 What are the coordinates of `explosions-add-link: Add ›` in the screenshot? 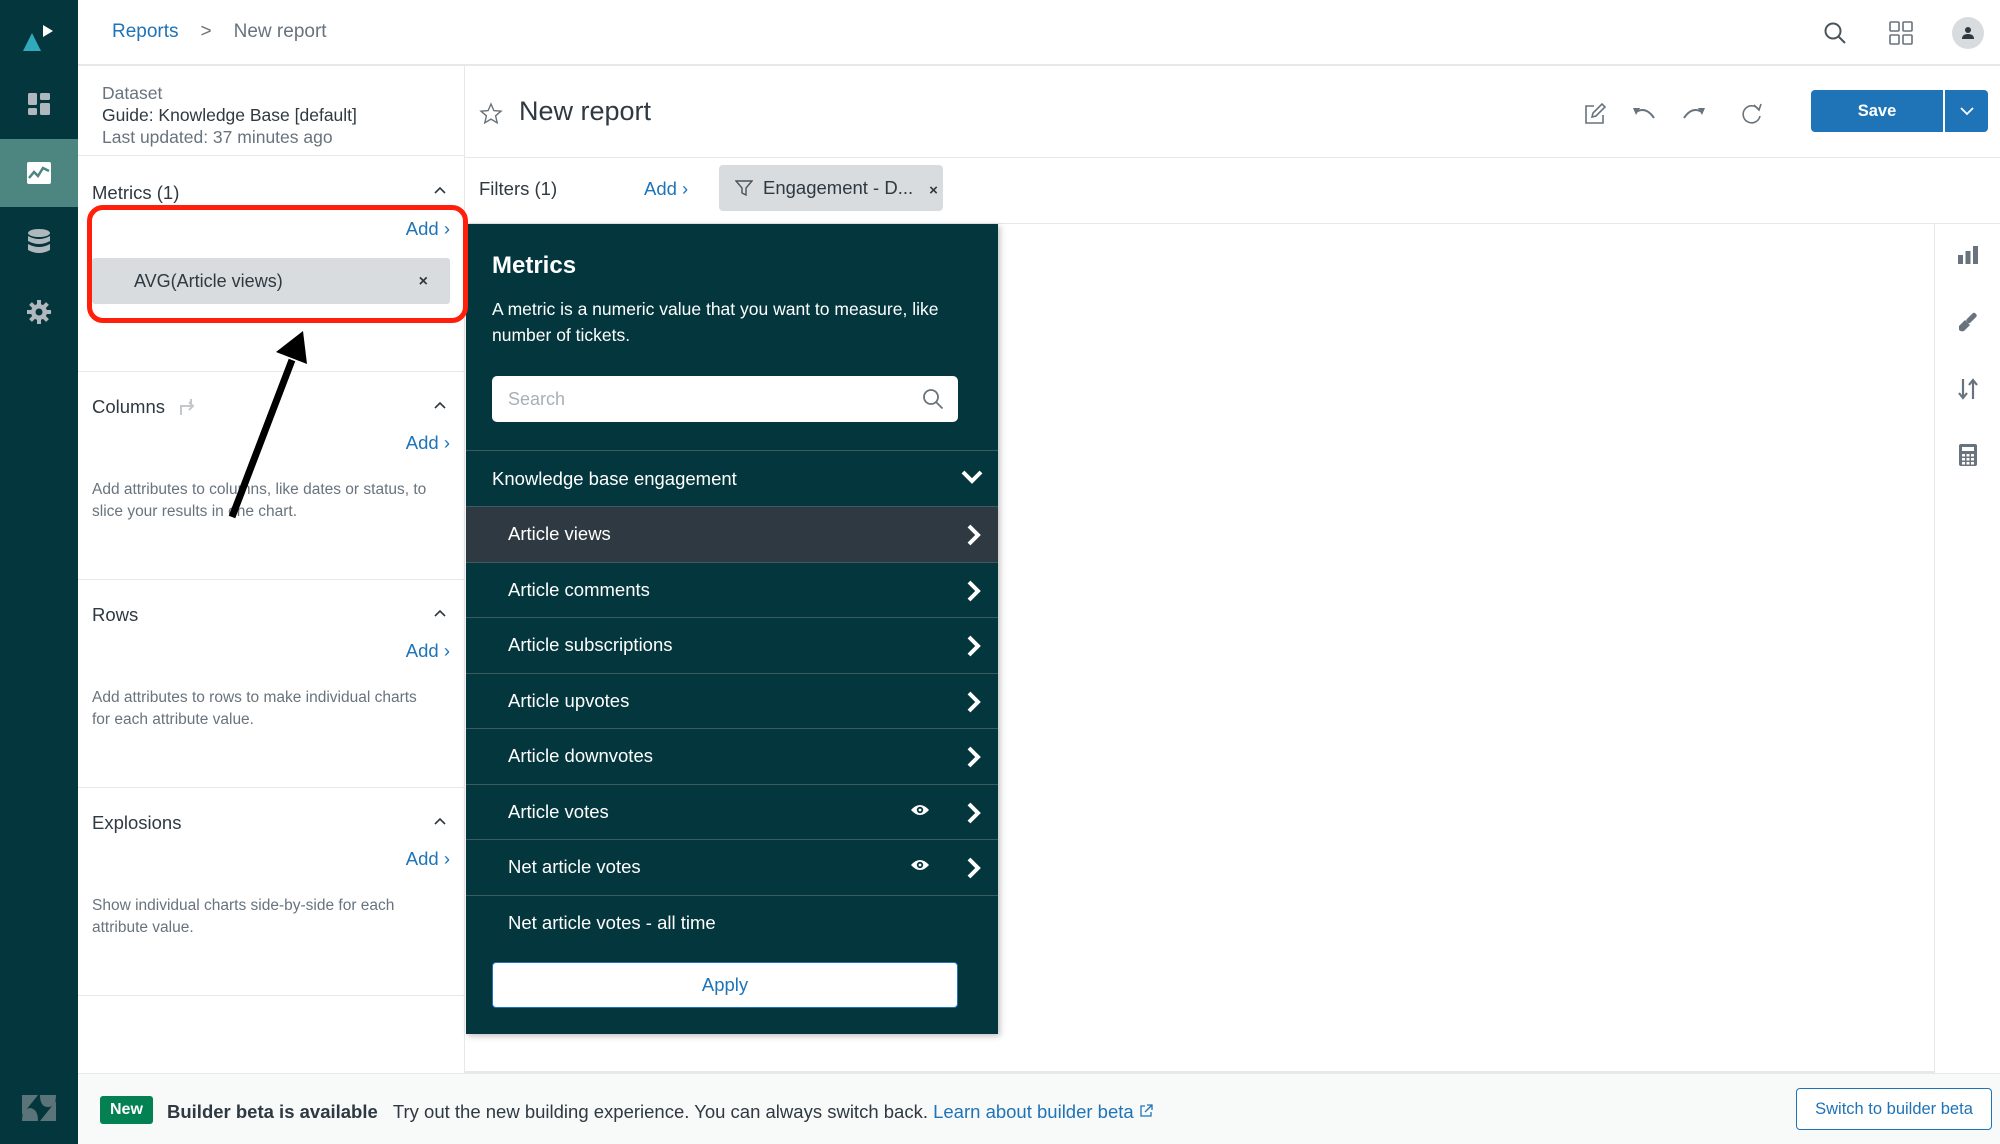 It's located at (428, 859).